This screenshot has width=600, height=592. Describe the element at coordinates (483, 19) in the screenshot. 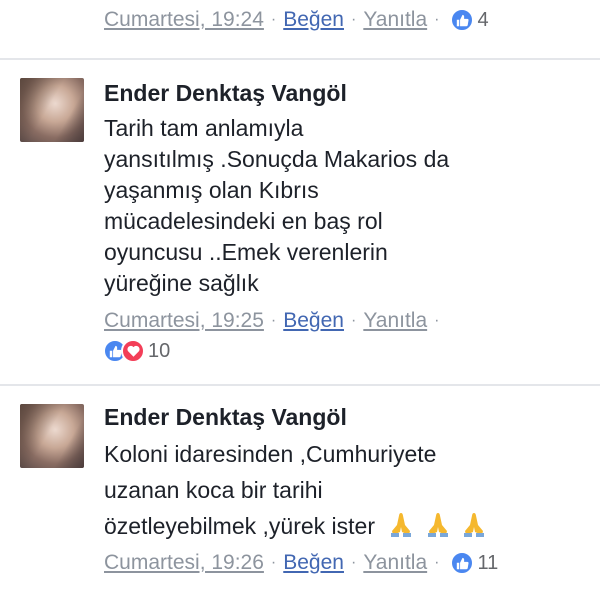

I see `reaction-count: 4` at that location.